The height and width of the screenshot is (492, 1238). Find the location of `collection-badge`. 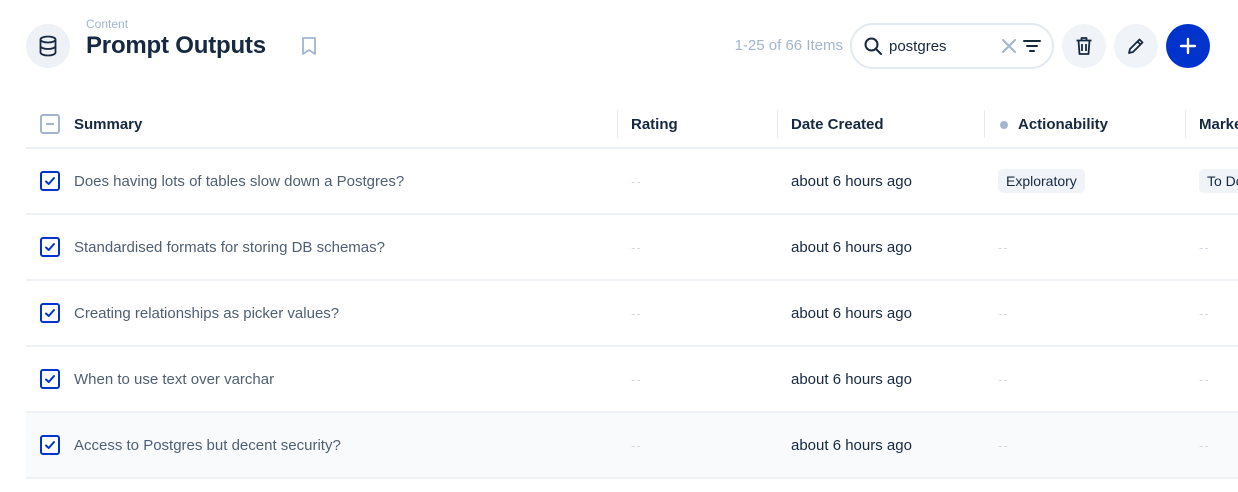

collection-badge is located at coordinates (48, 46).